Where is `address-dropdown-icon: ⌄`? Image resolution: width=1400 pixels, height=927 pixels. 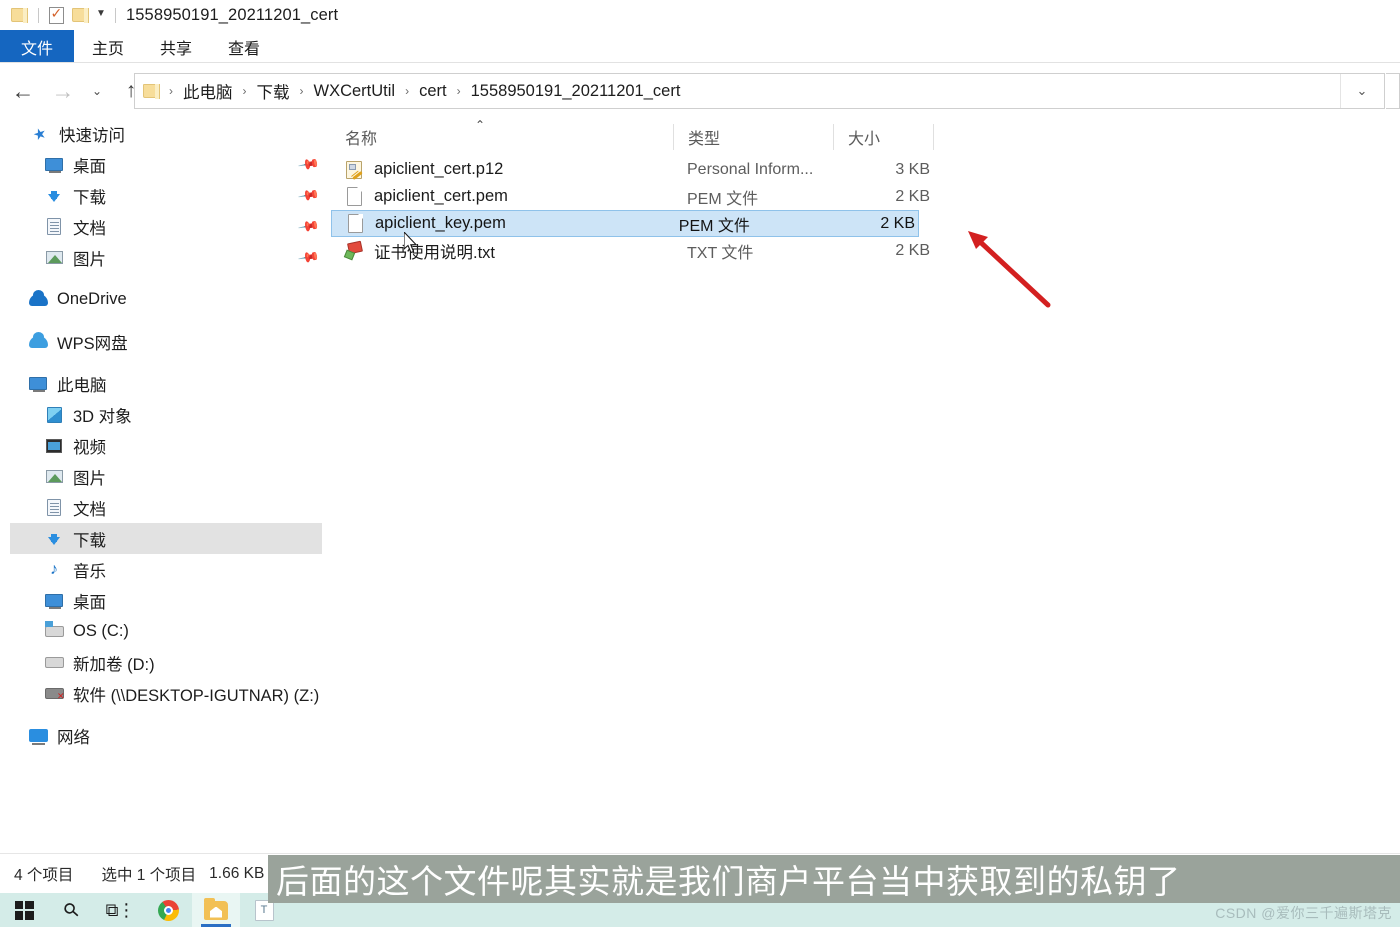 address-dropdown-icon: ⌄ is located at coordinates (1361, 91).